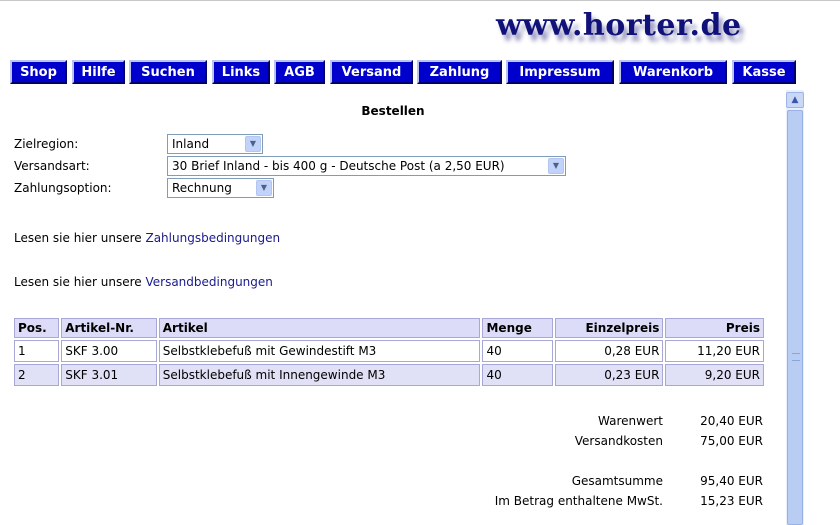 The width and height of the screenshot is (840, 525). Describe the element at coordinates (109, 375) in the screenshot. I see `artikelnr-cell: SKF 3.01` at that location.